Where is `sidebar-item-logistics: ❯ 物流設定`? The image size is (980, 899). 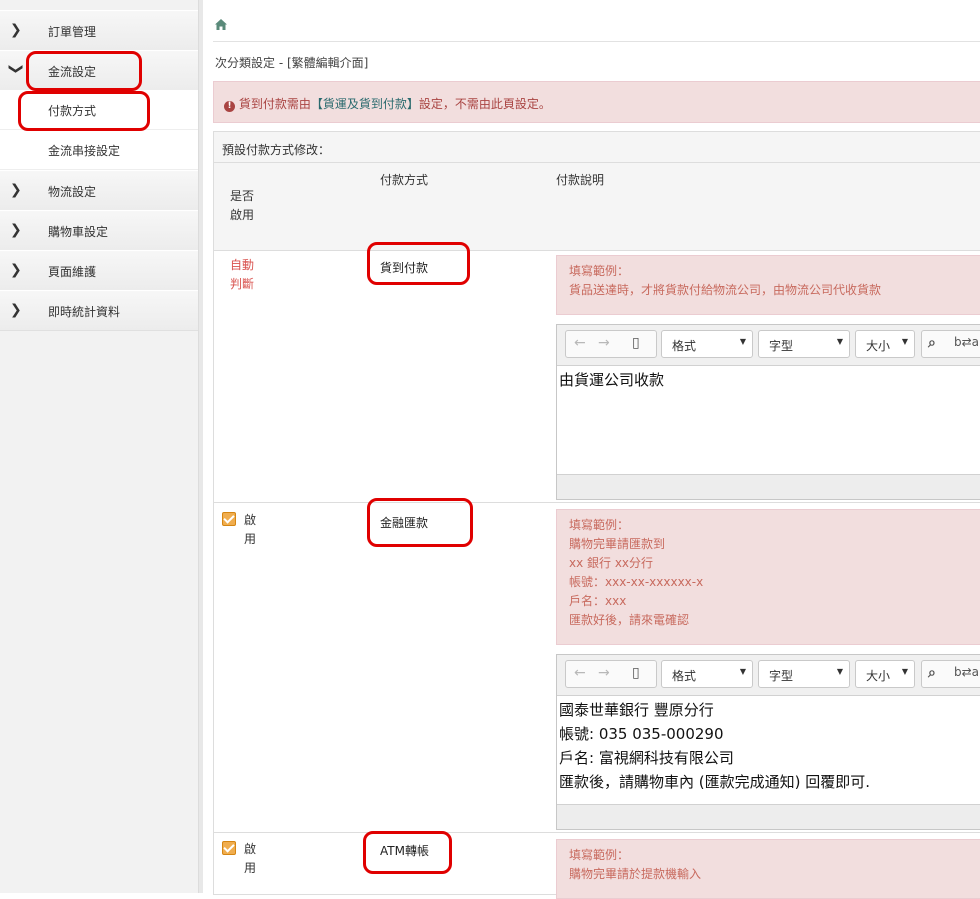
sidebar-item-logistics: ❯ 物流設定 is located at coordinates (99, 190).